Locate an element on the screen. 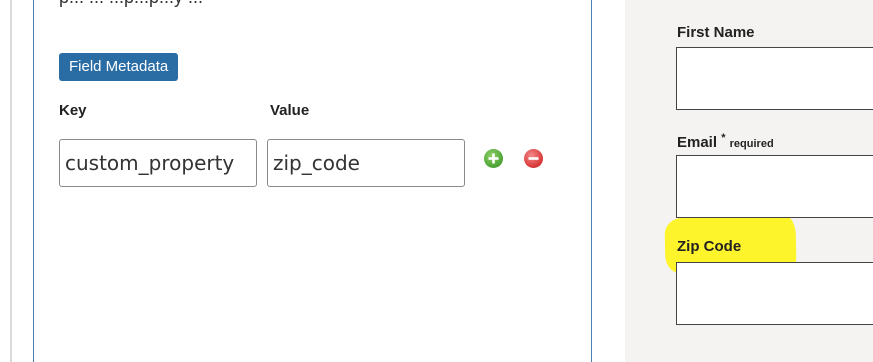 The height and width of the screenshot is (362, 873). remove-metadata-button is located at coordinates (533, 158).